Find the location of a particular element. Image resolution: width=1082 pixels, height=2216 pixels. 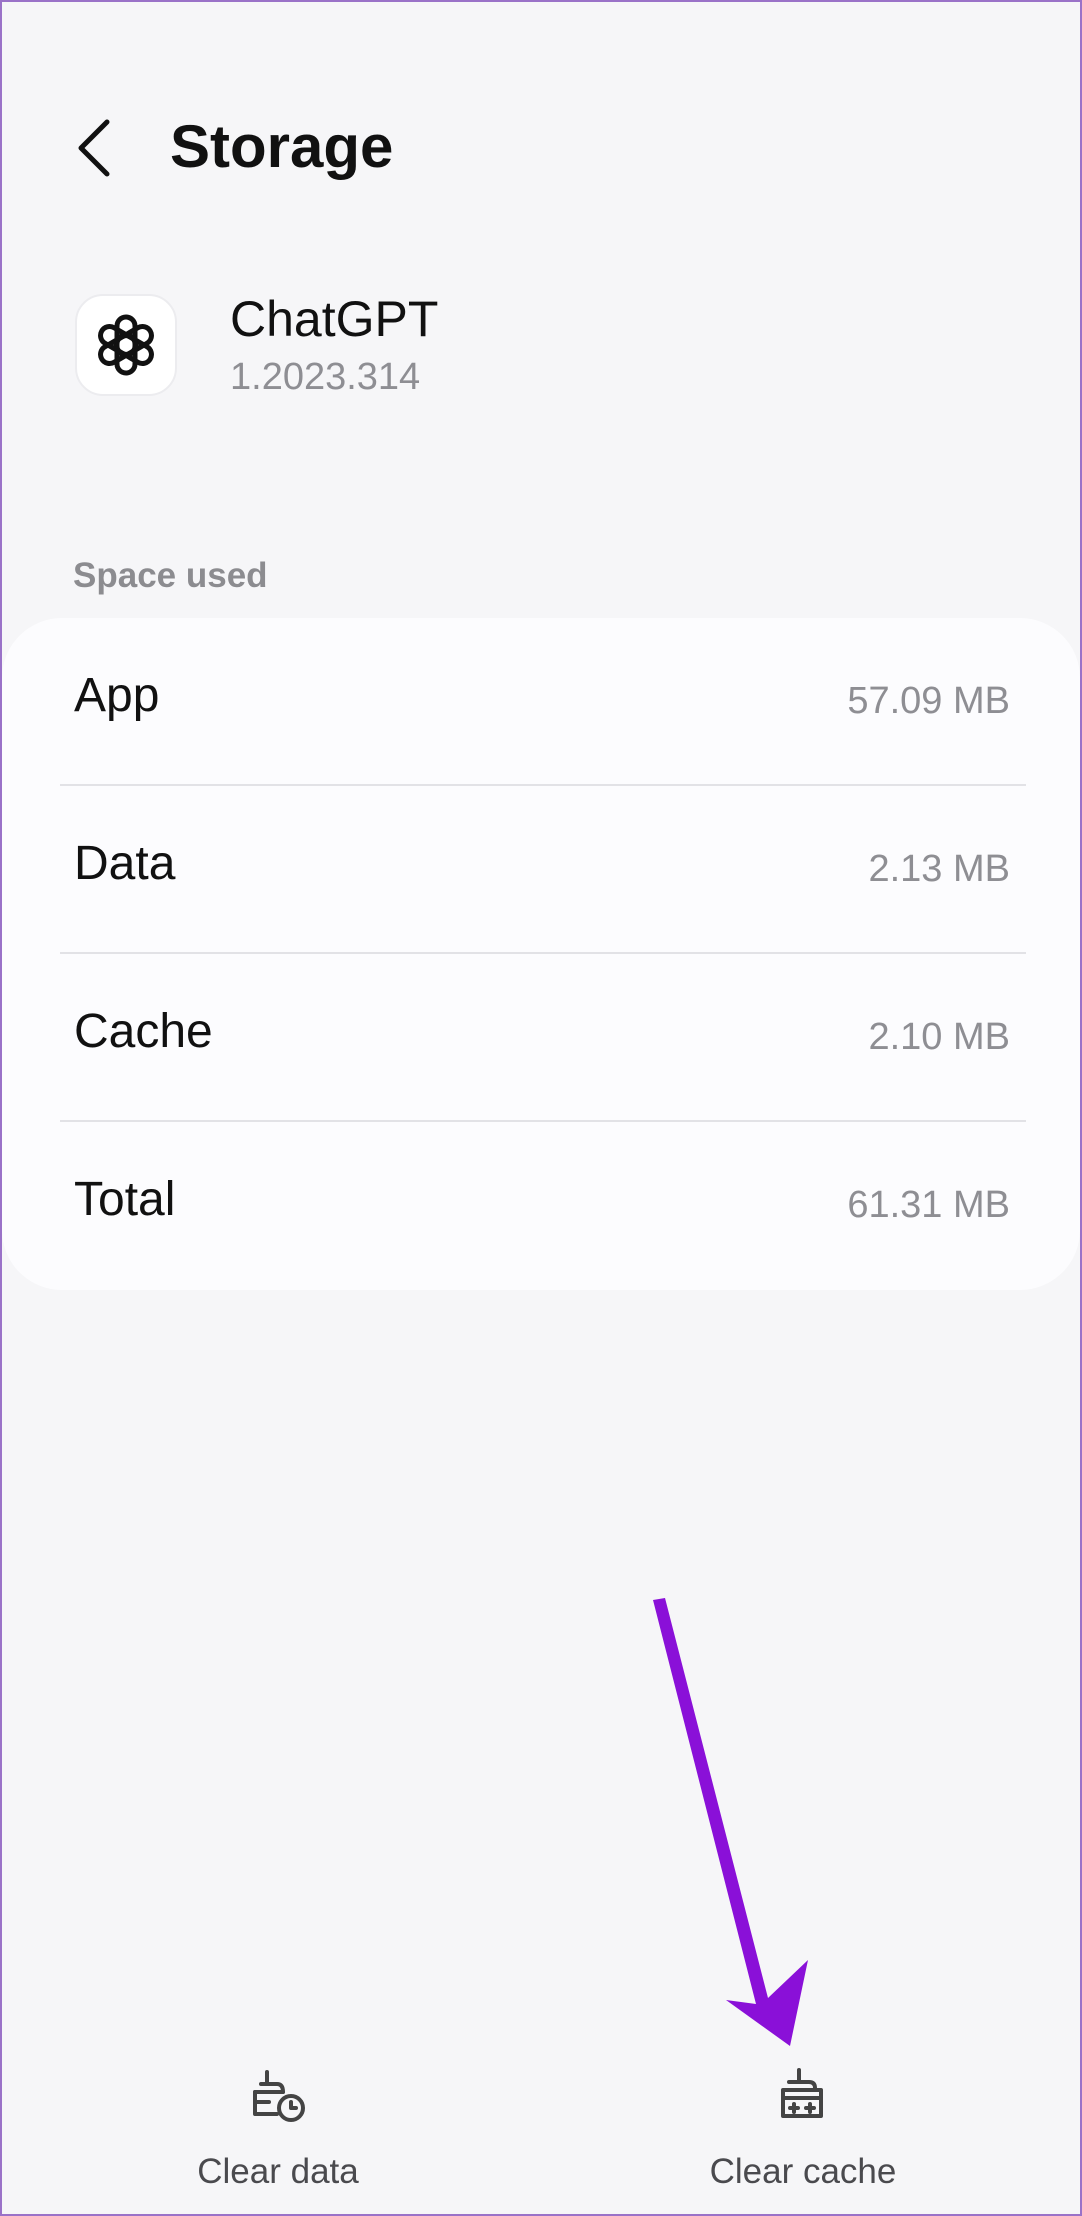

page-title: Storage is located at coordinates (282, 146).